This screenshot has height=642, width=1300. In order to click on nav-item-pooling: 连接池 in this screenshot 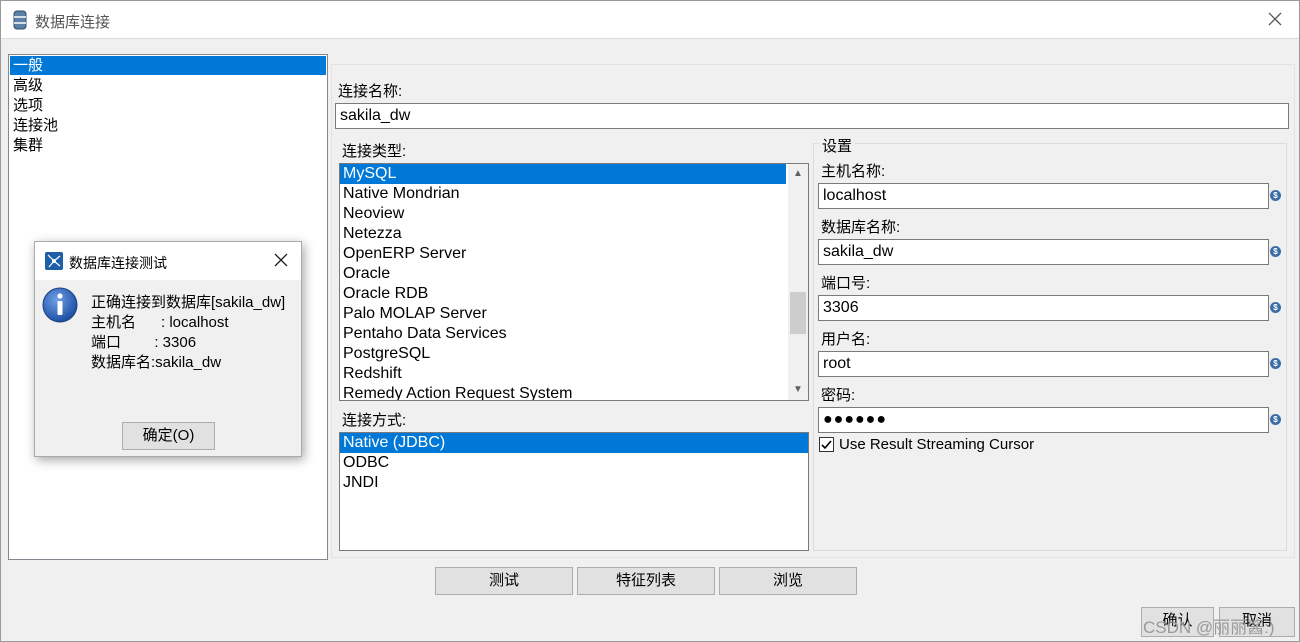, I will do `click(168, 126)`.